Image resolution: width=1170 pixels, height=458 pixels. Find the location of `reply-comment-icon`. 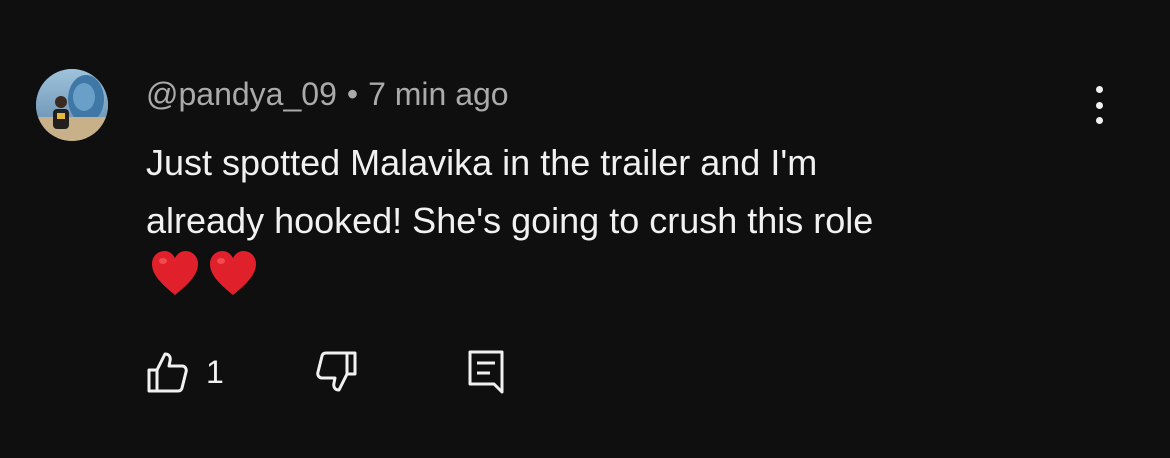

reply-comment-icon is located at coordinates (486, 372).